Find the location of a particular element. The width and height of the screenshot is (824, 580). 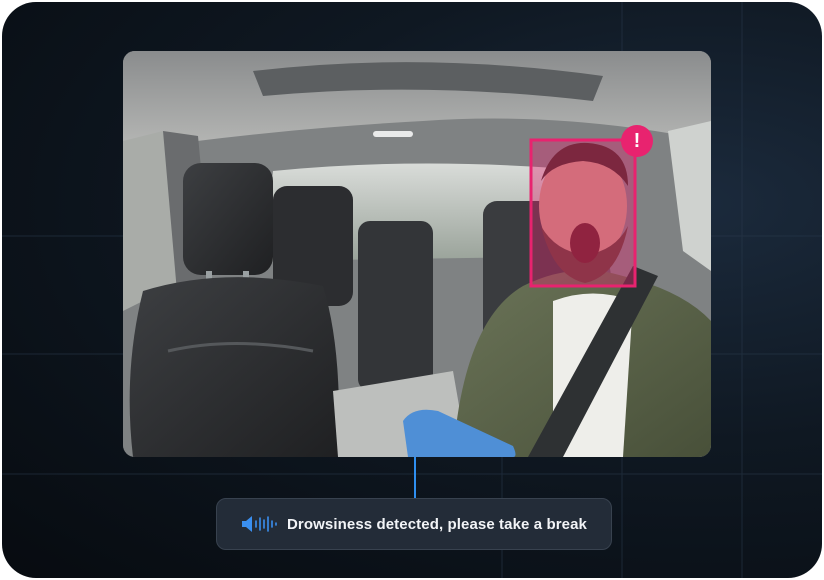

speaker-sound-wave-icon is located at coordinates (259, 524).